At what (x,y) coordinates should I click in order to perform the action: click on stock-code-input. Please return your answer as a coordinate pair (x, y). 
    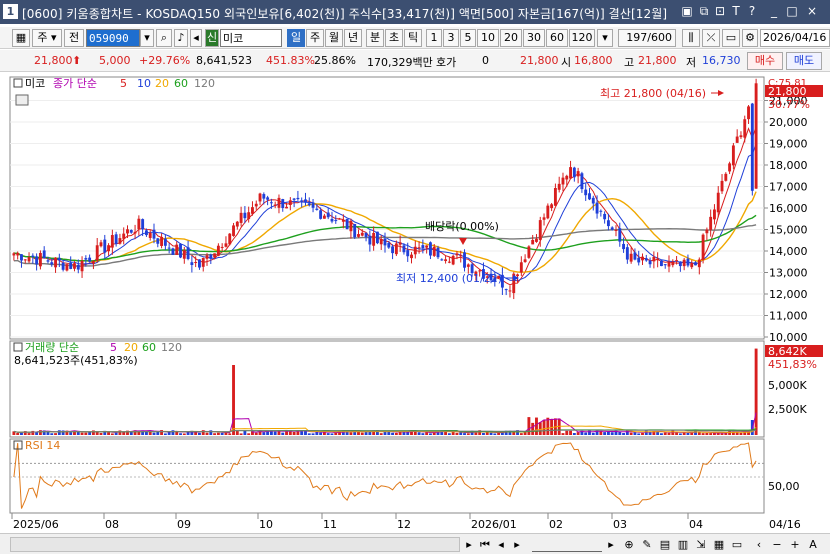
    Looking at the image, I should click on (113, 38).